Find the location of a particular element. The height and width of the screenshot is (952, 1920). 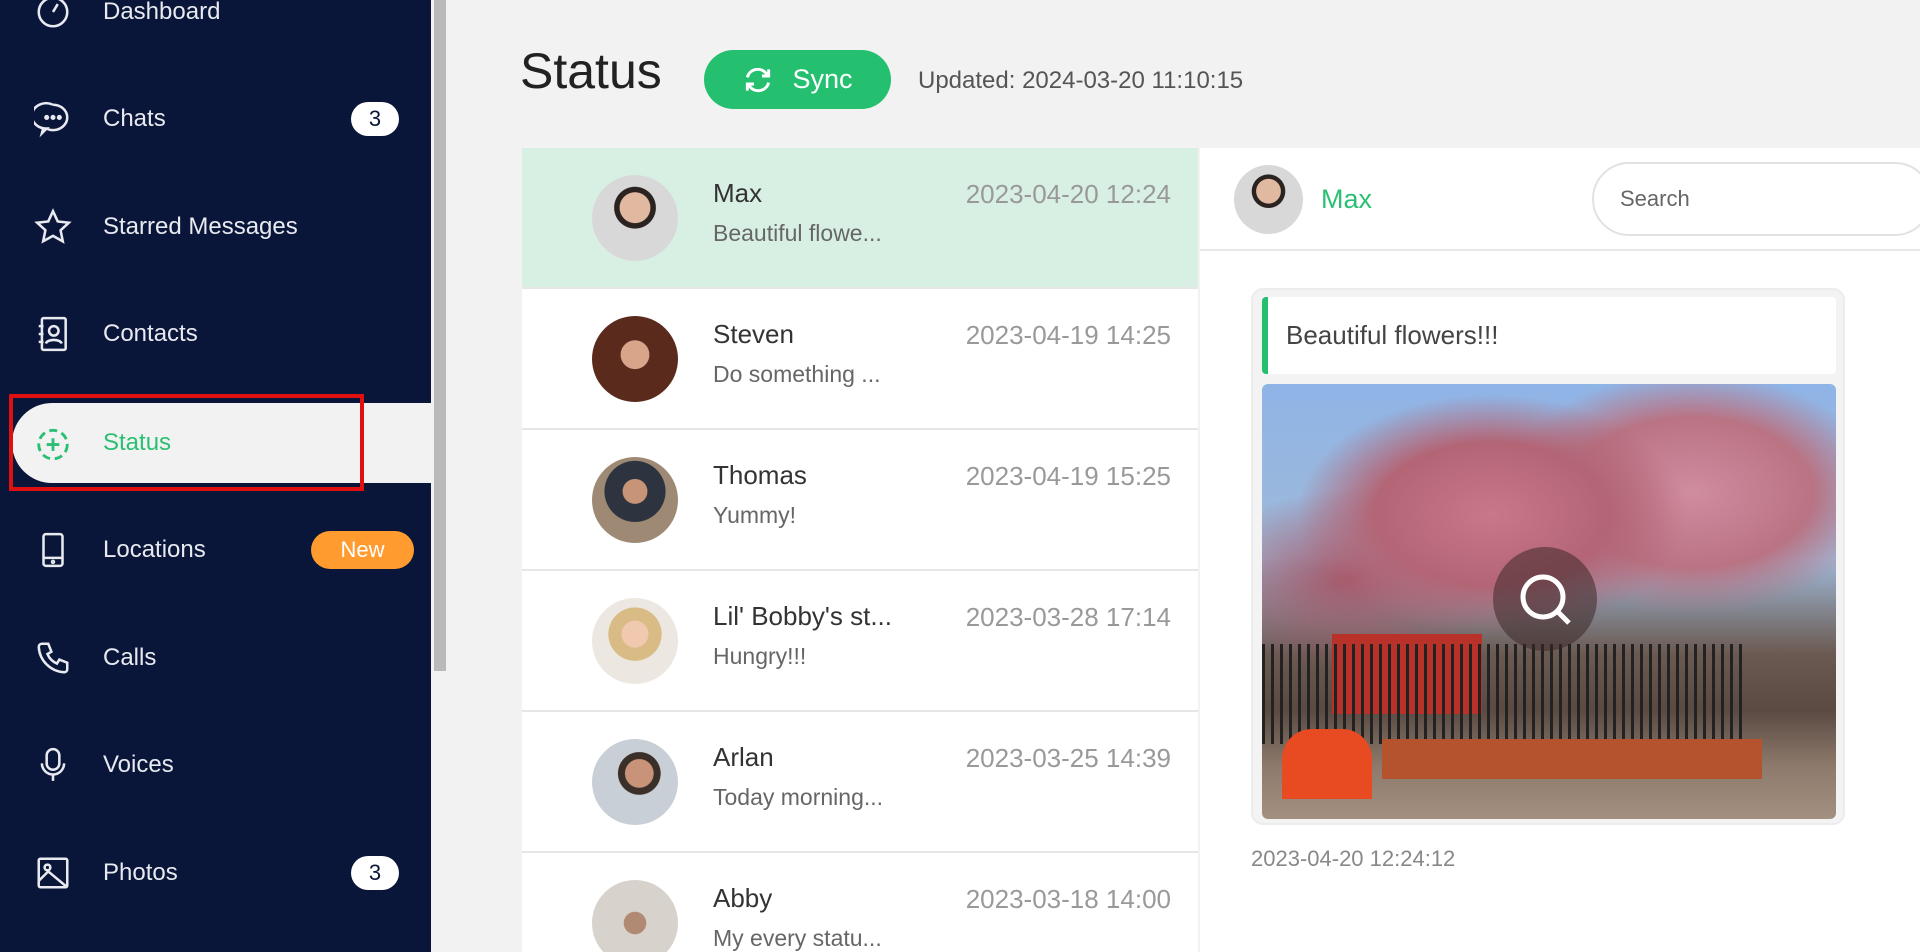

status-date: 2023-04-19 14:25 is located at coordinates (1068, 335).